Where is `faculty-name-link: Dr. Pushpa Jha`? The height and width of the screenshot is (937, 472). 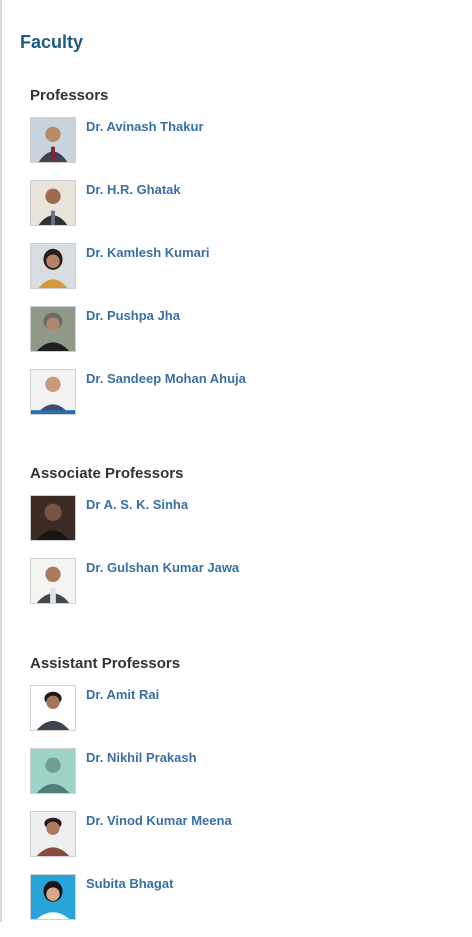
faculty-name-link: Dr. Pushpa Jha is located at coordinates (133, 315).